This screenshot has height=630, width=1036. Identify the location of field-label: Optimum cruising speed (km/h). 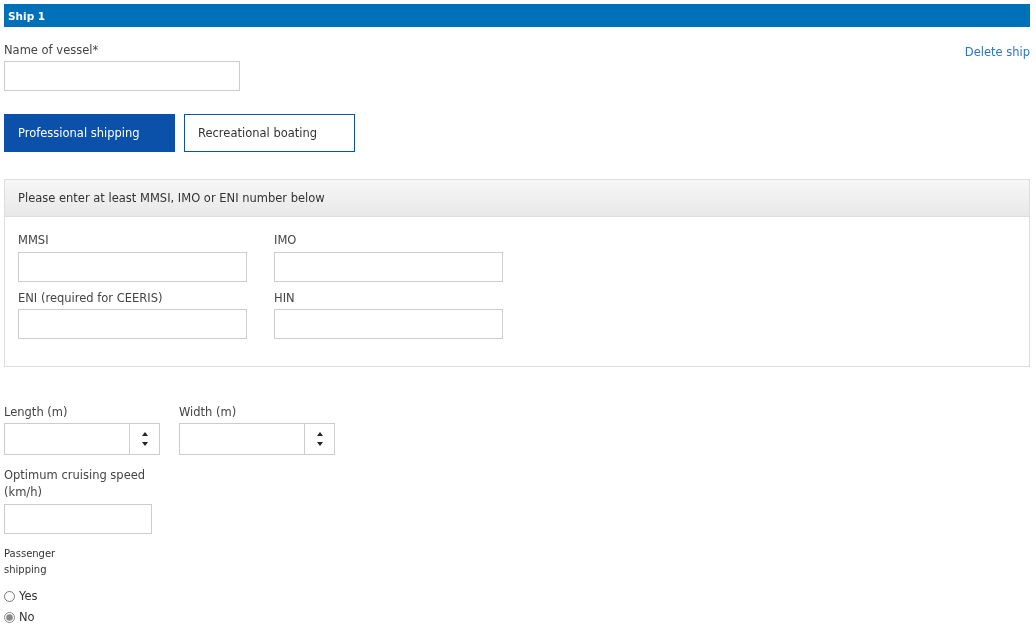
(75, 484).